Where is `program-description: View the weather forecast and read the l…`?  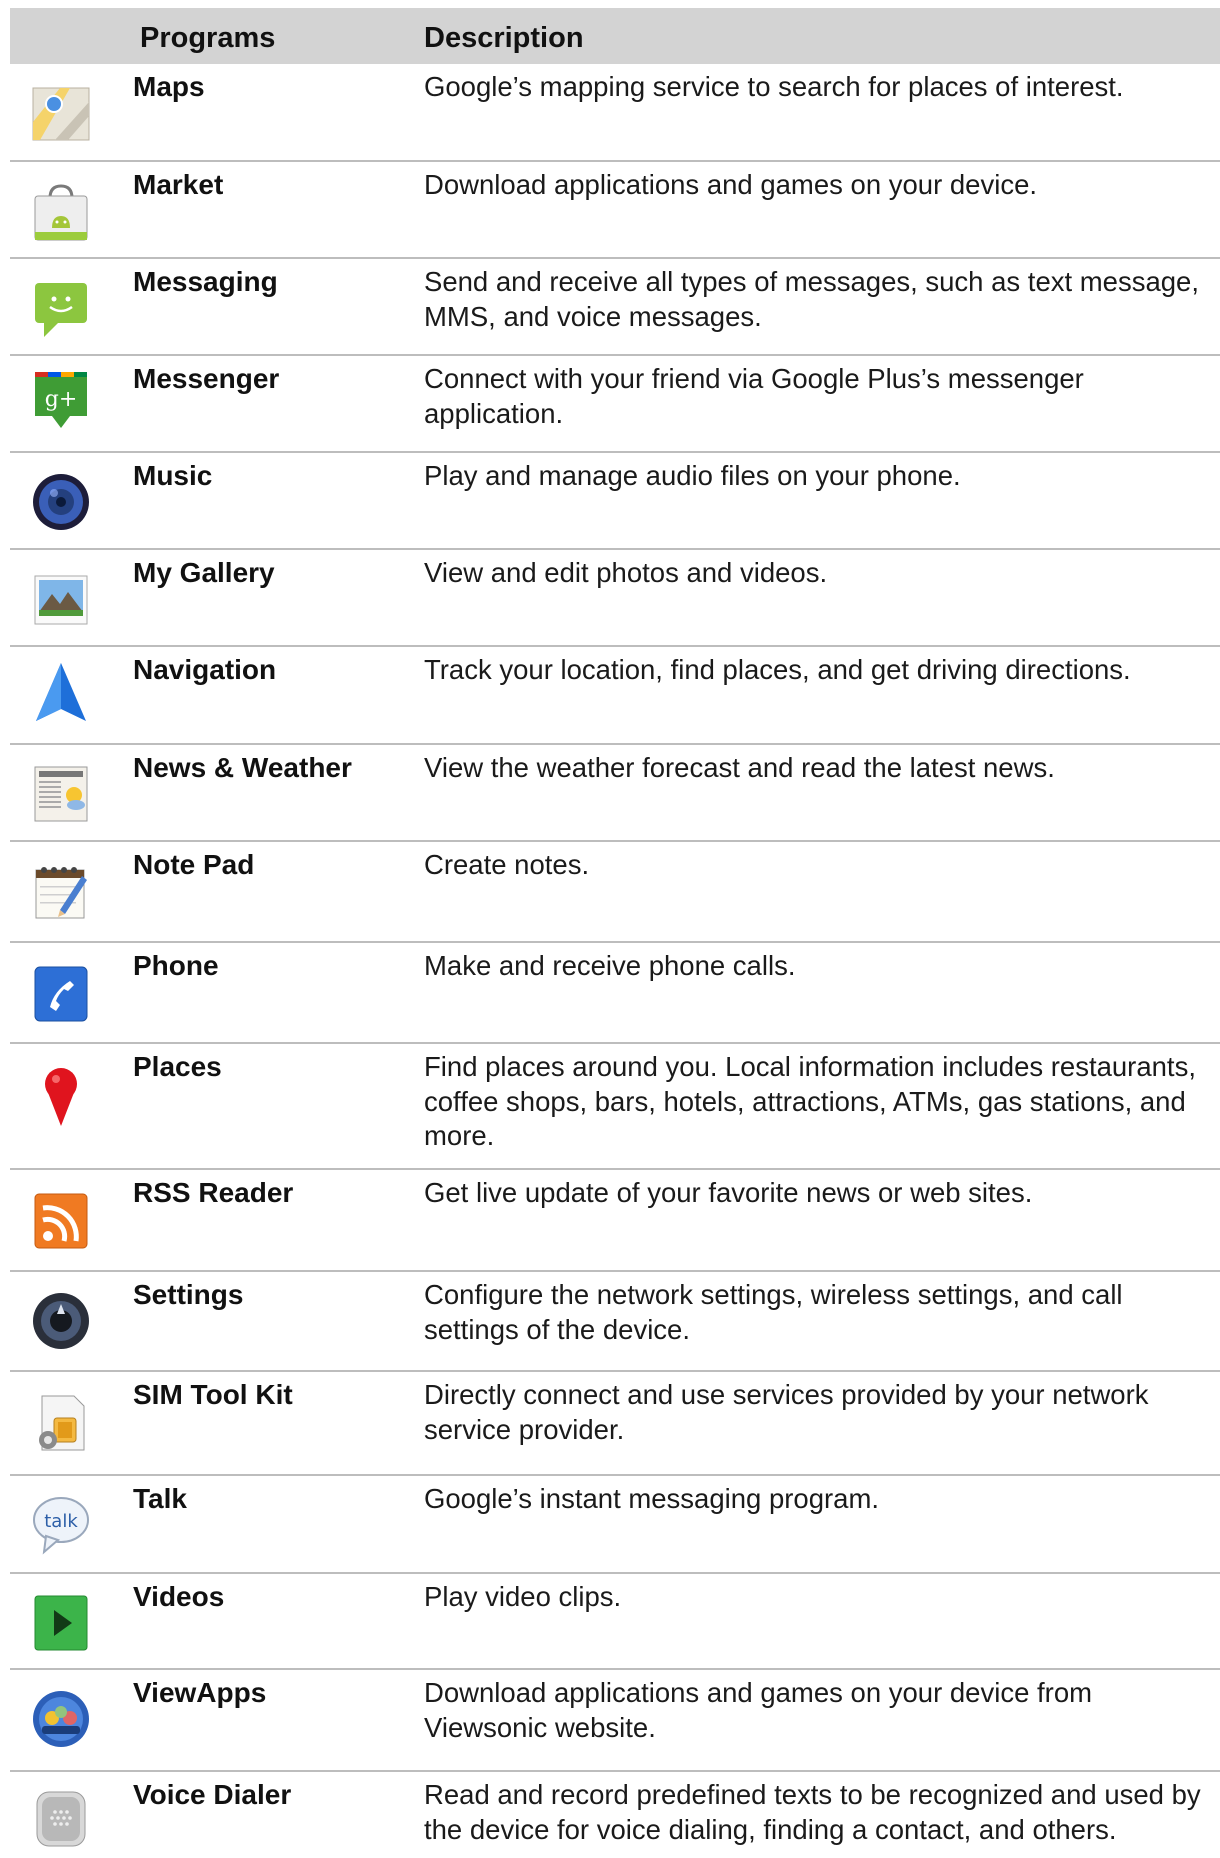 program-description: View the weather forecast and read the l… is located at coordinates (739, 767).